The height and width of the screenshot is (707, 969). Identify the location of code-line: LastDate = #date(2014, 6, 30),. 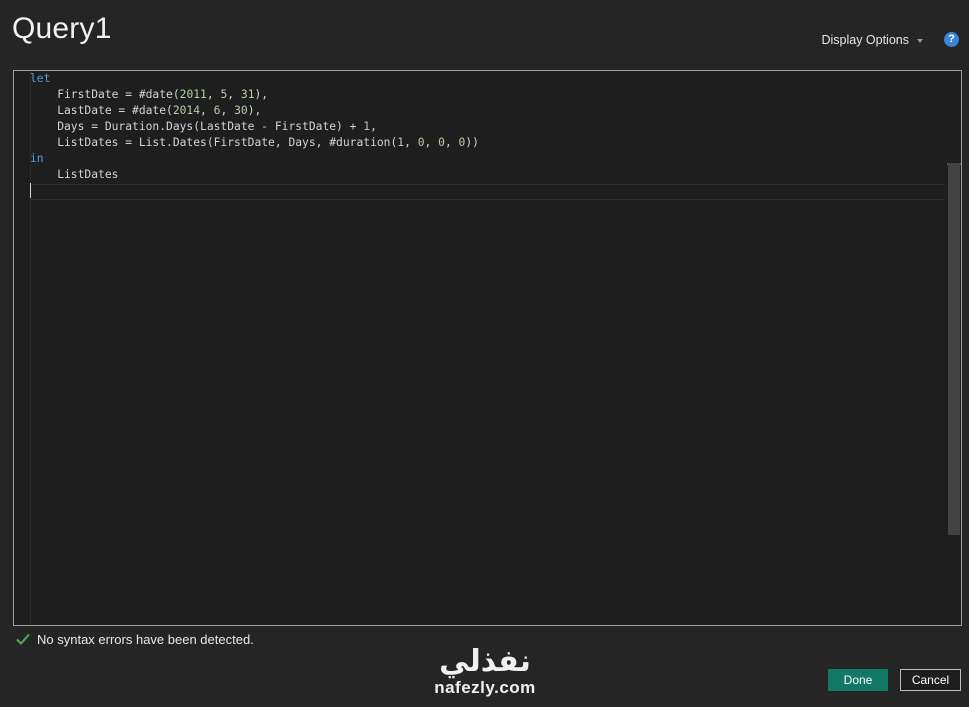
(487, 111).